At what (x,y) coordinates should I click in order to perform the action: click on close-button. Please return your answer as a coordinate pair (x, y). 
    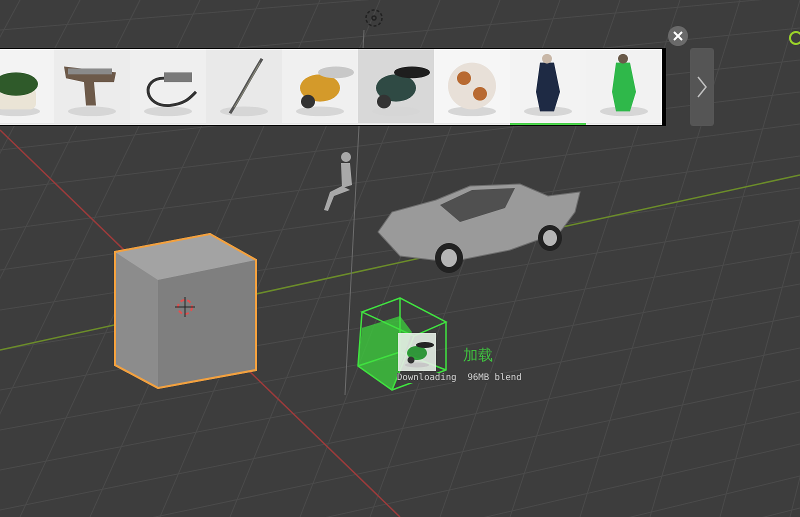
    Looking at the image, I should click on (678, 36).